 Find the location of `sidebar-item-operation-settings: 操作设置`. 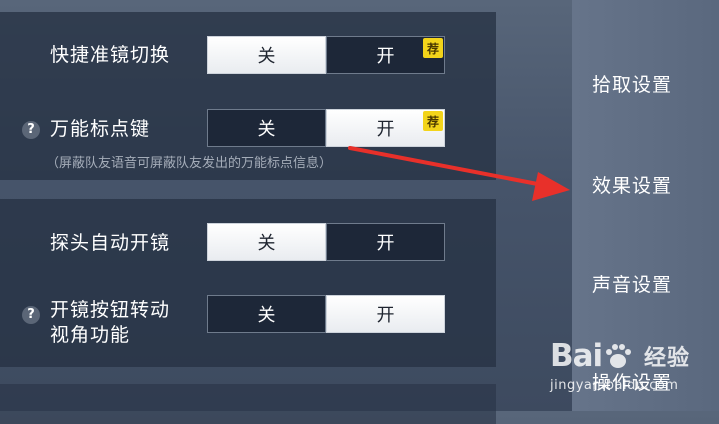

sidebar-item-operation-settings: 操作设置 is located at coordinates (632, 381).